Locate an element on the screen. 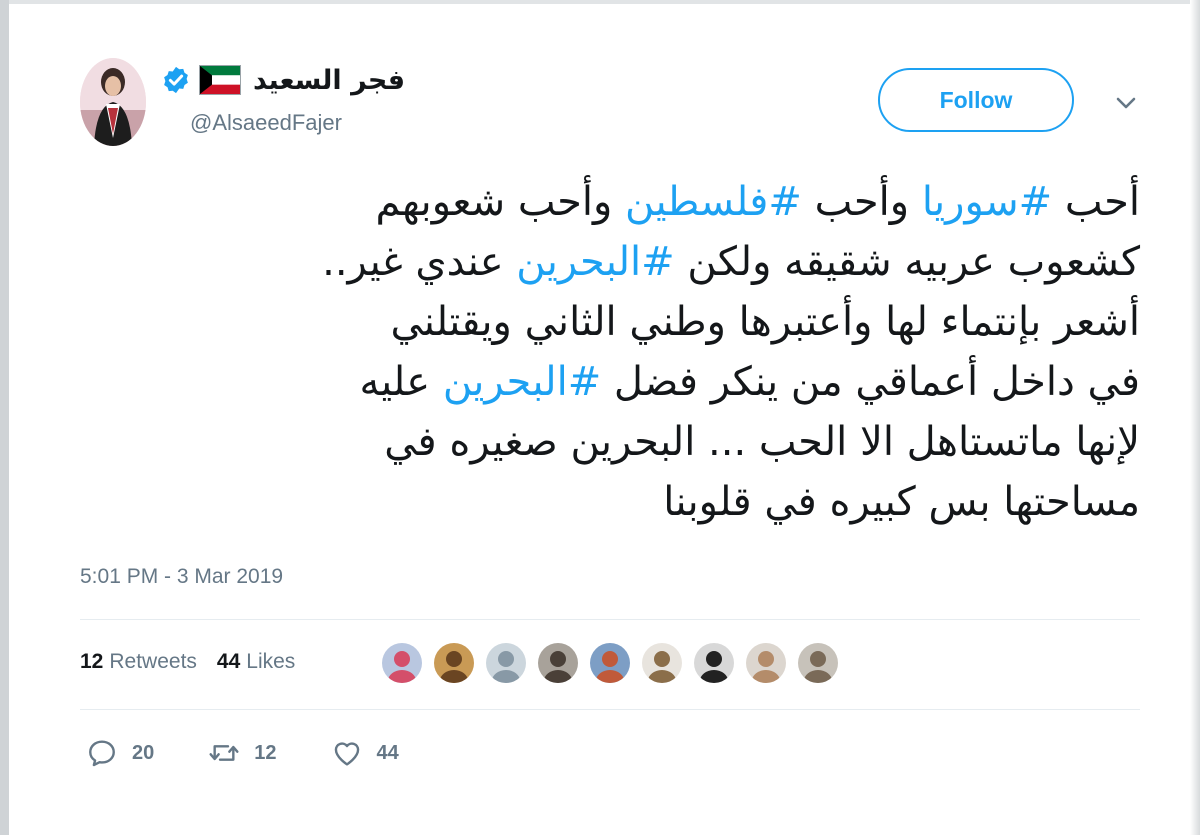 Image resolution: width=1200 pixels, height=835 pixels. tweet-text-line: أحب #سوريا وأحب #فلسطين وأحب شعوبهم is located at coordinates (610, 202).